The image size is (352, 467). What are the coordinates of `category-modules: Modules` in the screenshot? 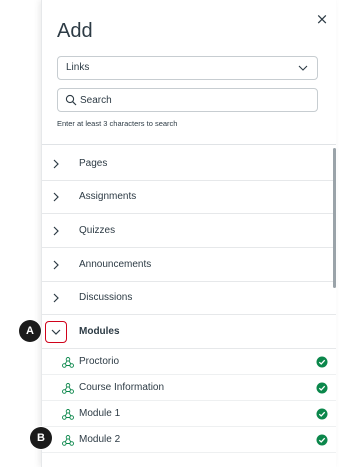 It's located at (189, 332).